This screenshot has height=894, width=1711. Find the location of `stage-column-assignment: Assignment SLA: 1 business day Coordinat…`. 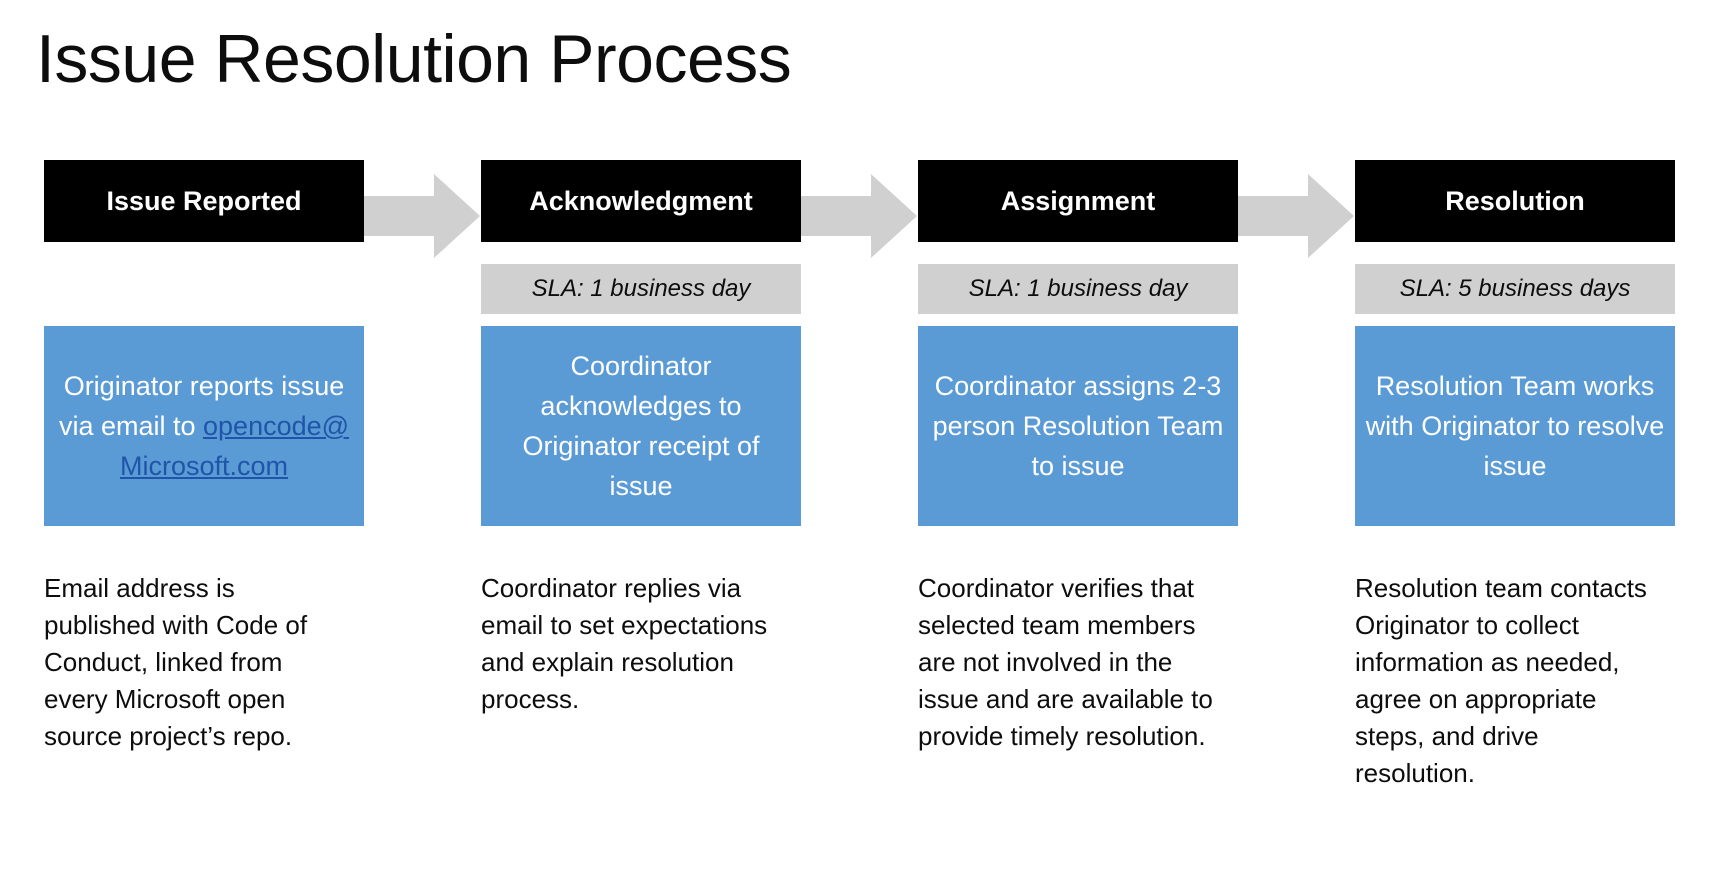

stage-column-assignment: Assignment SLA: 1 business day Coordinat… is located at coordinates (1078, 457).